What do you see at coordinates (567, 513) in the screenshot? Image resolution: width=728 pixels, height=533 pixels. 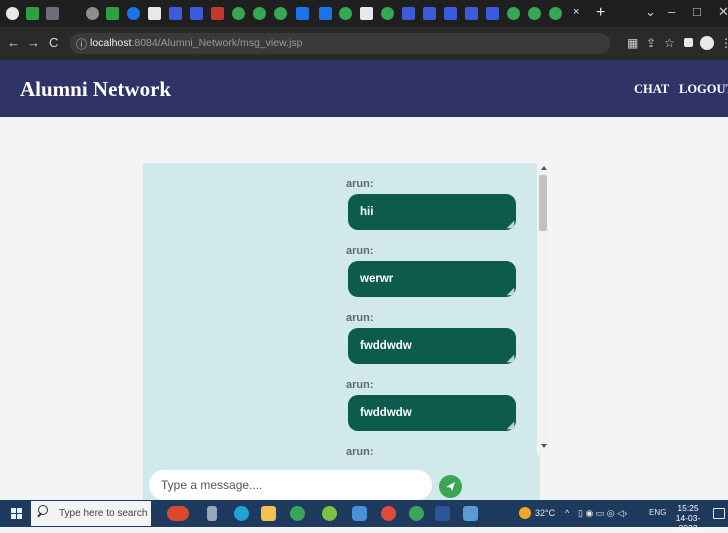 I see `tray-overflow-icon: ^` at bounding box center [567, 513].